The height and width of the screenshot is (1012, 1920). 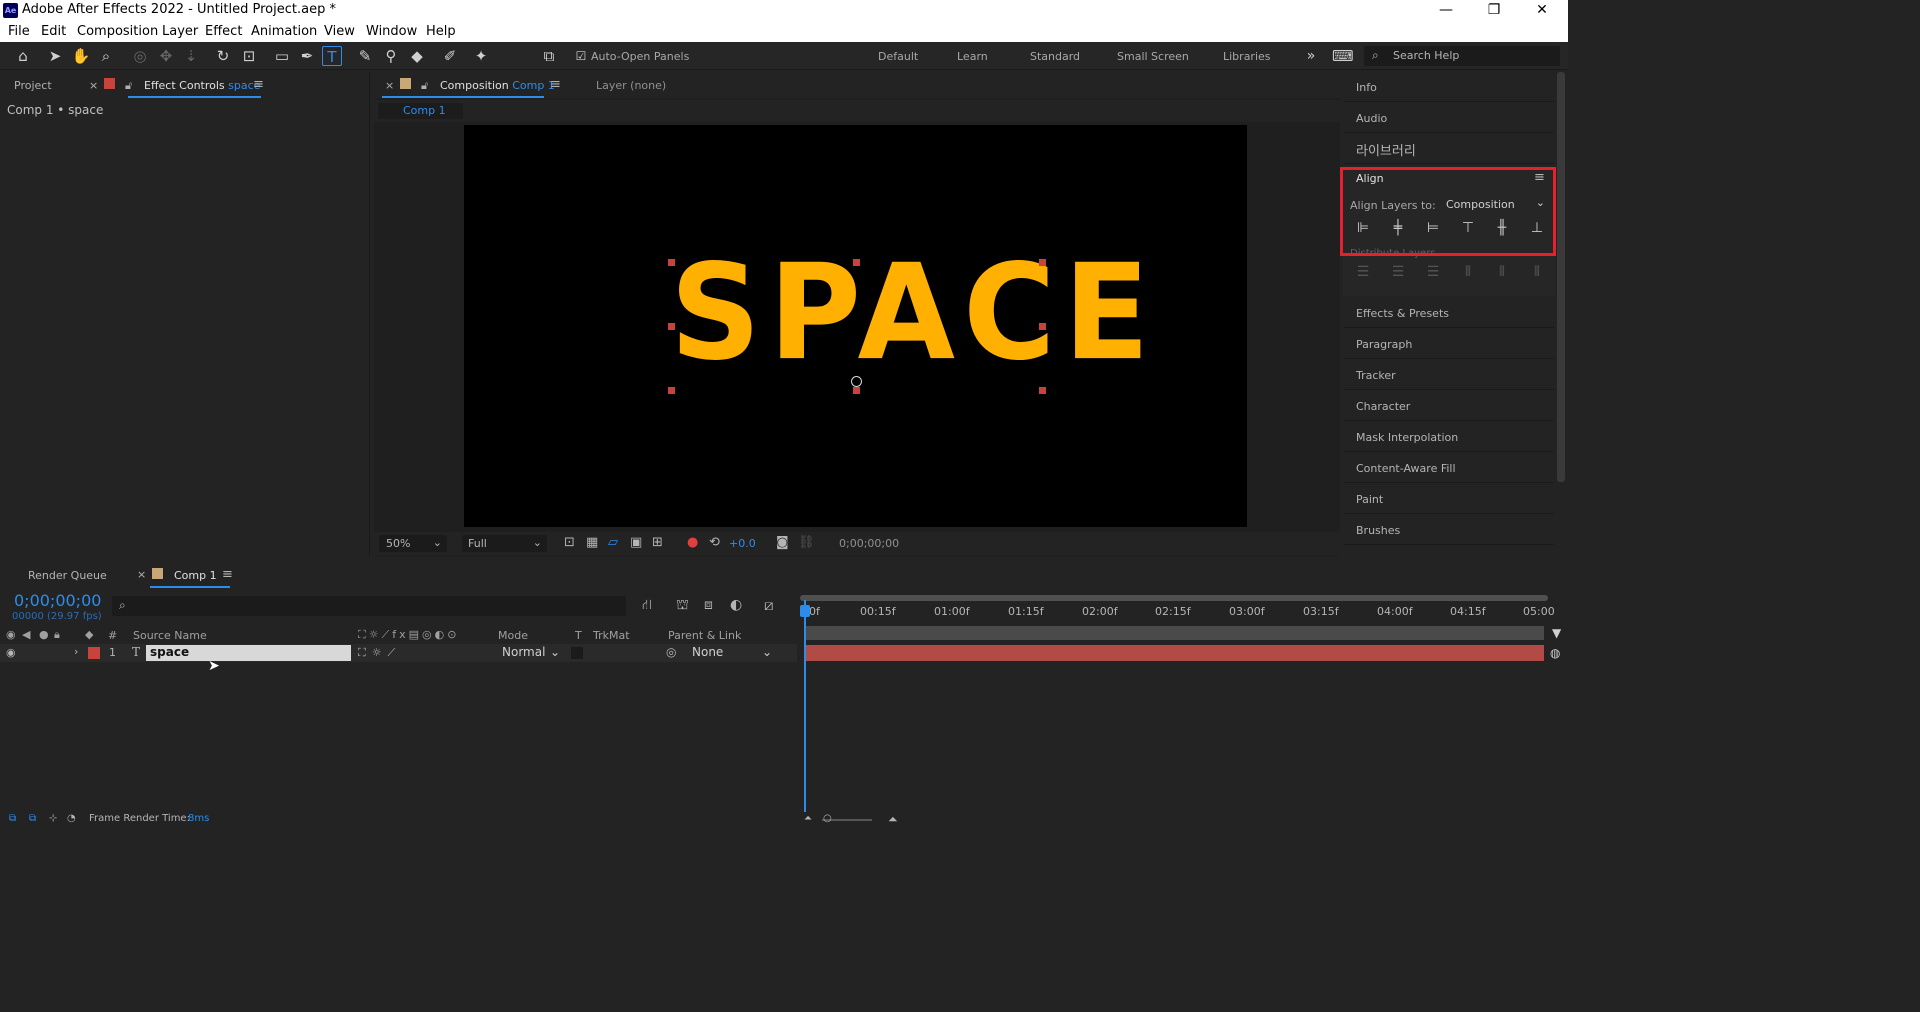 I want to click on eraser-tool-icon: ◆, so click(x=417, y=56).